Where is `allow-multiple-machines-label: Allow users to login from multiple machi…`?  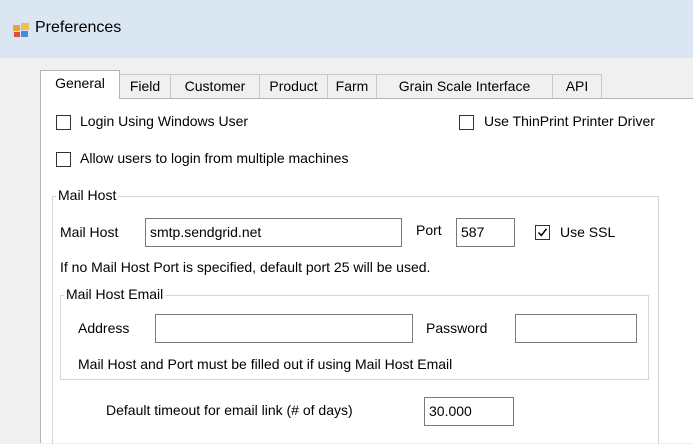
allow-multiple-machines-label: Allow users to login from multiple machi… is located at coordinates (214, 158).